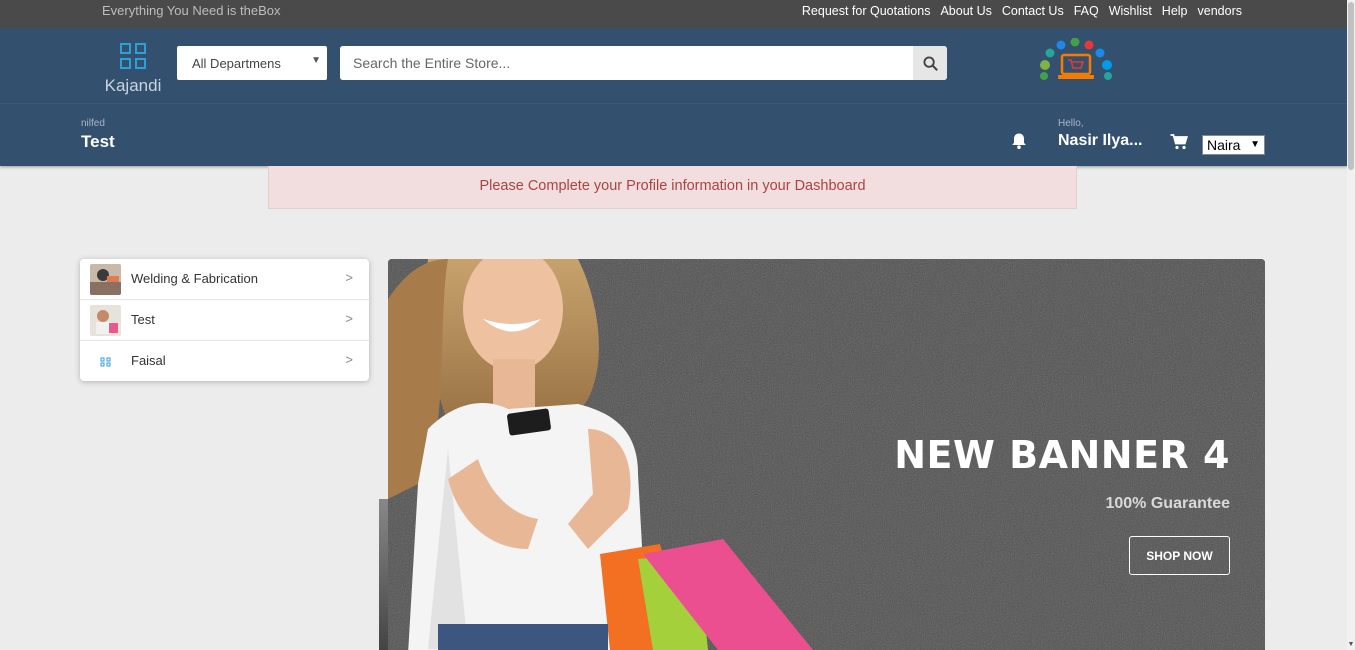 The image size is (1355, 650). What do you see at coordinates (383, 574) in the screenshot?
I see `banner-slide-edge` at bounding box center [383, 574].